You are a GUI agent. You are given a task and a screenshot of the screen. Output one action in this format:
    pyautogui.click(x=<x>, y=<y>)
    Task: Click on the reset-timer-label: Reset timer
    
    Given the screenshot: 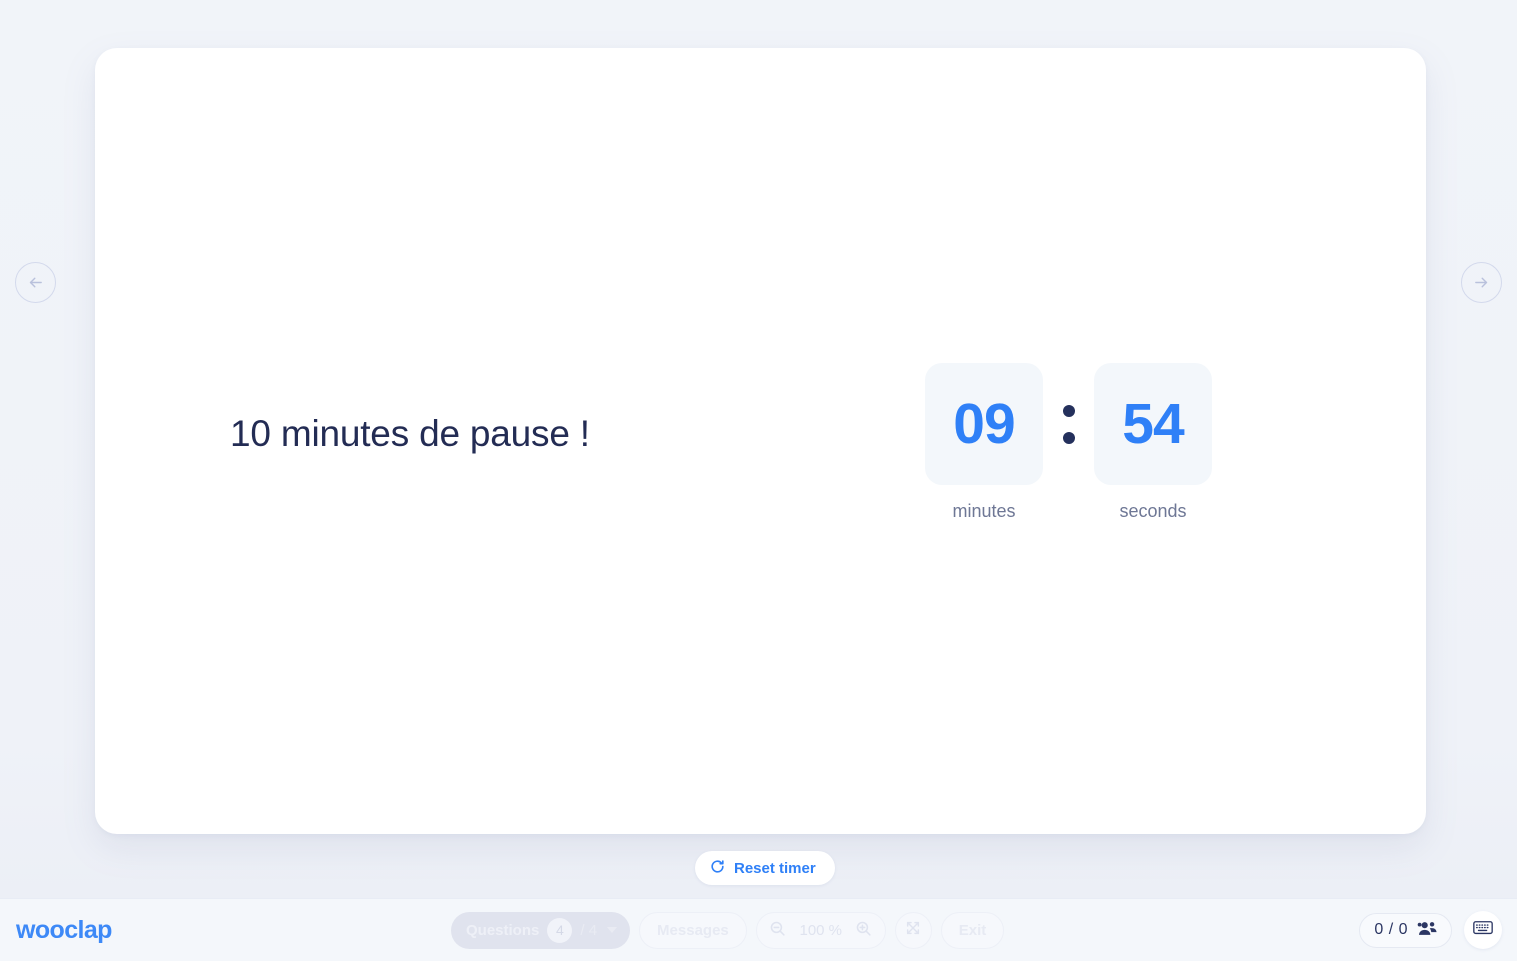 What is the action you would take?
    pyautogui.click(x=775, y=868)
    